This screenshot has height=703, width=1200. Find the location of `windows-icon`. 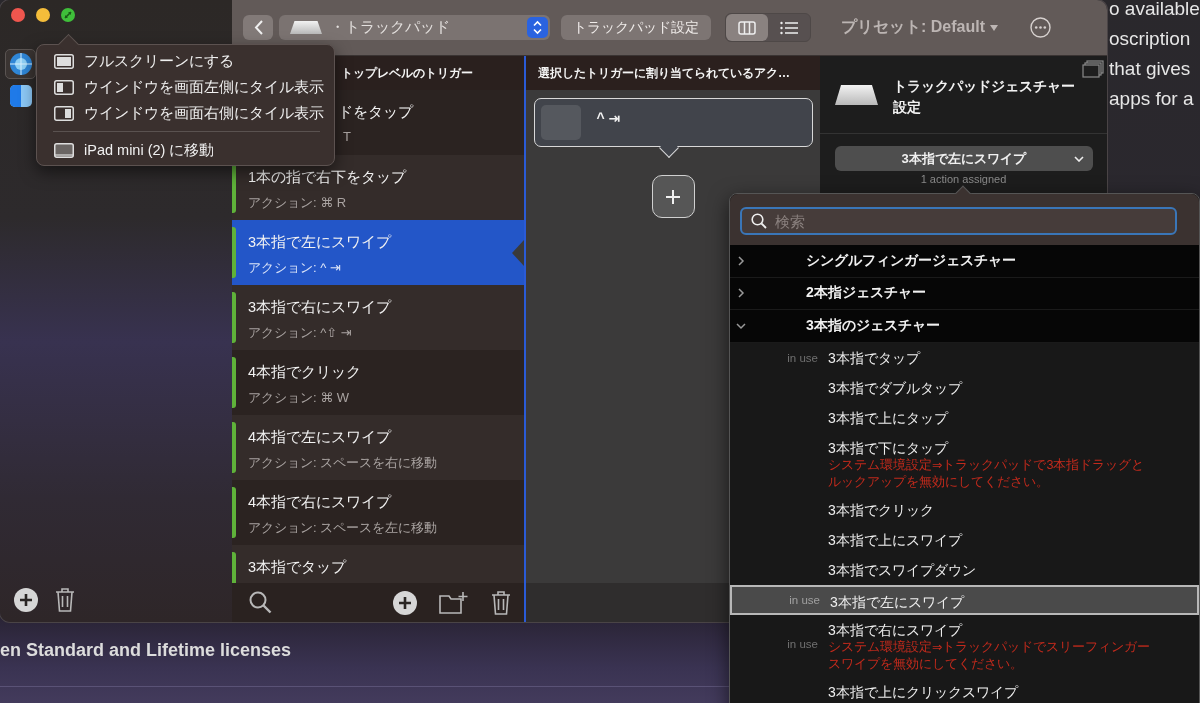

windows-icon is located at coordinates (1093, 69).